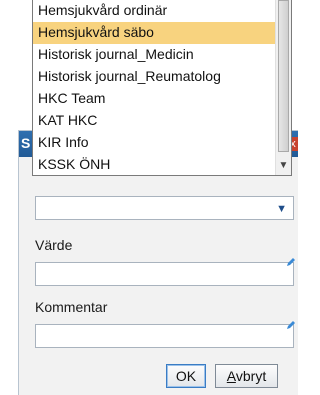 The height and width of the screenshot is (395, 320). Describe the element at coordinates (154, 33) in the screenshot. I see `dropdown-item: Hemsjukvård säbo` at that location.